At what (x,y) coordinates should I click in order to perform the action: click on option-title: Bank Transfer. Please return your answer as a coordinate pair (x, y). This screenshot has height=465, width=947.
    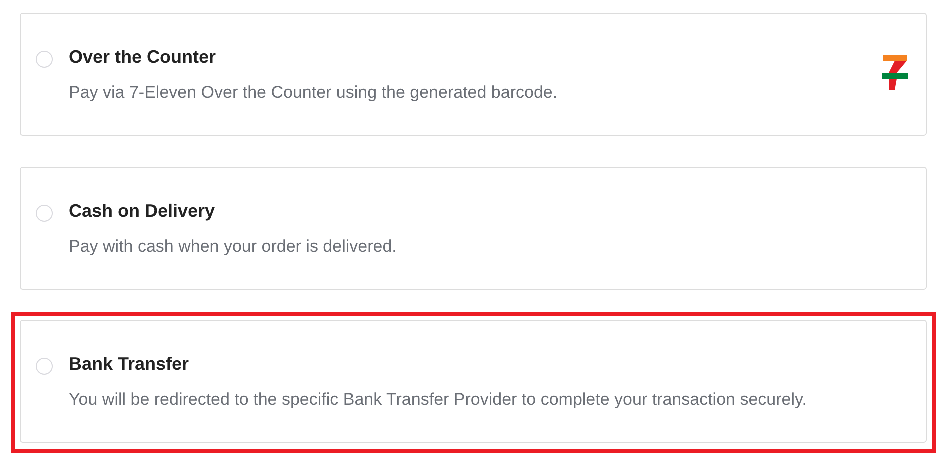
    Looking at the image, I should click on (129, 364).